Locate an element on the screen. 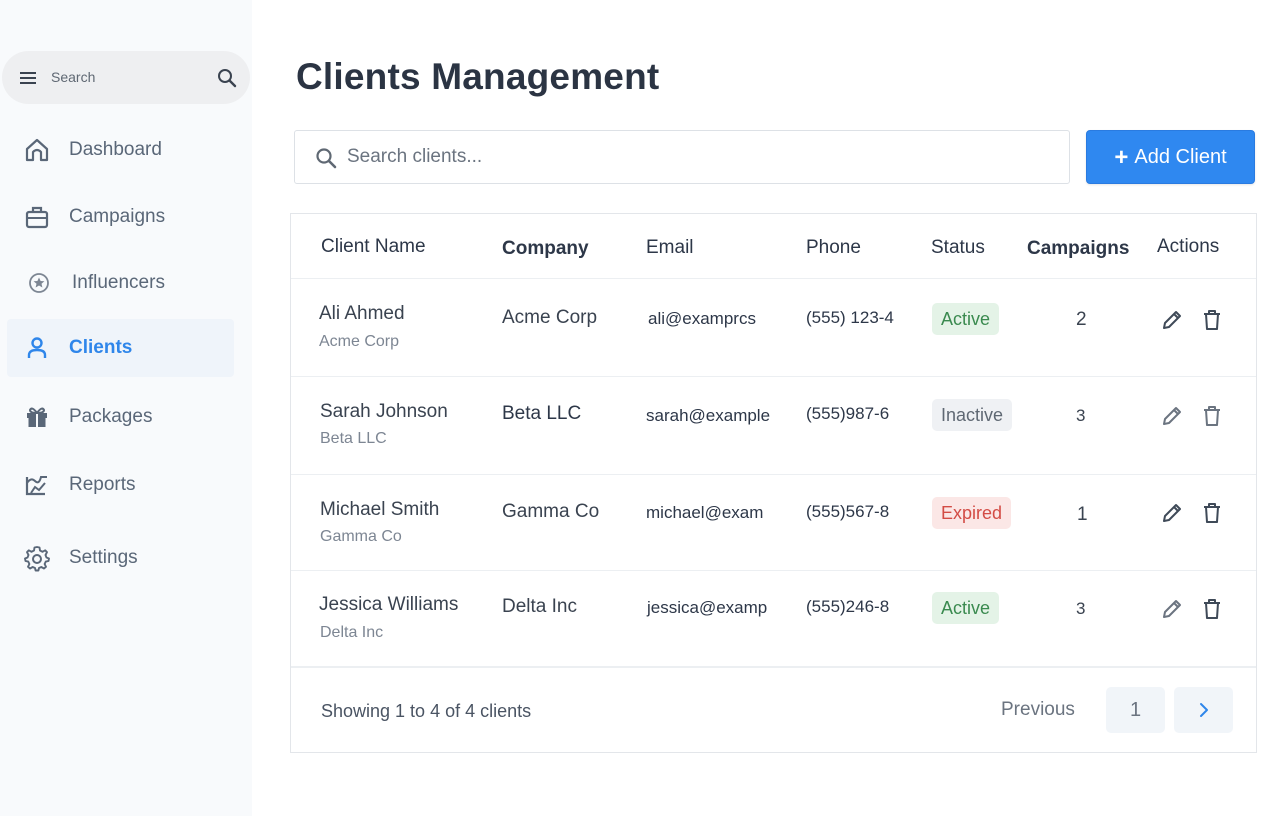 This screenshot has width=1280, height=816. client-search is located at coordinates (682, 157).